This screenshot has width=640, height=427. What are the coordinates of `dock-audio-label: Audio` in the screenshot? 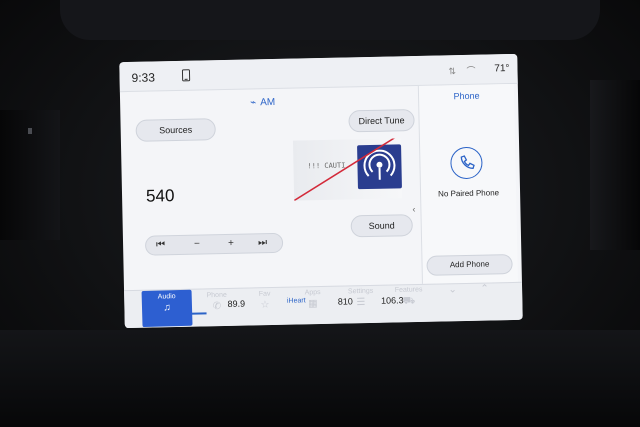 It's located at (166, 297).